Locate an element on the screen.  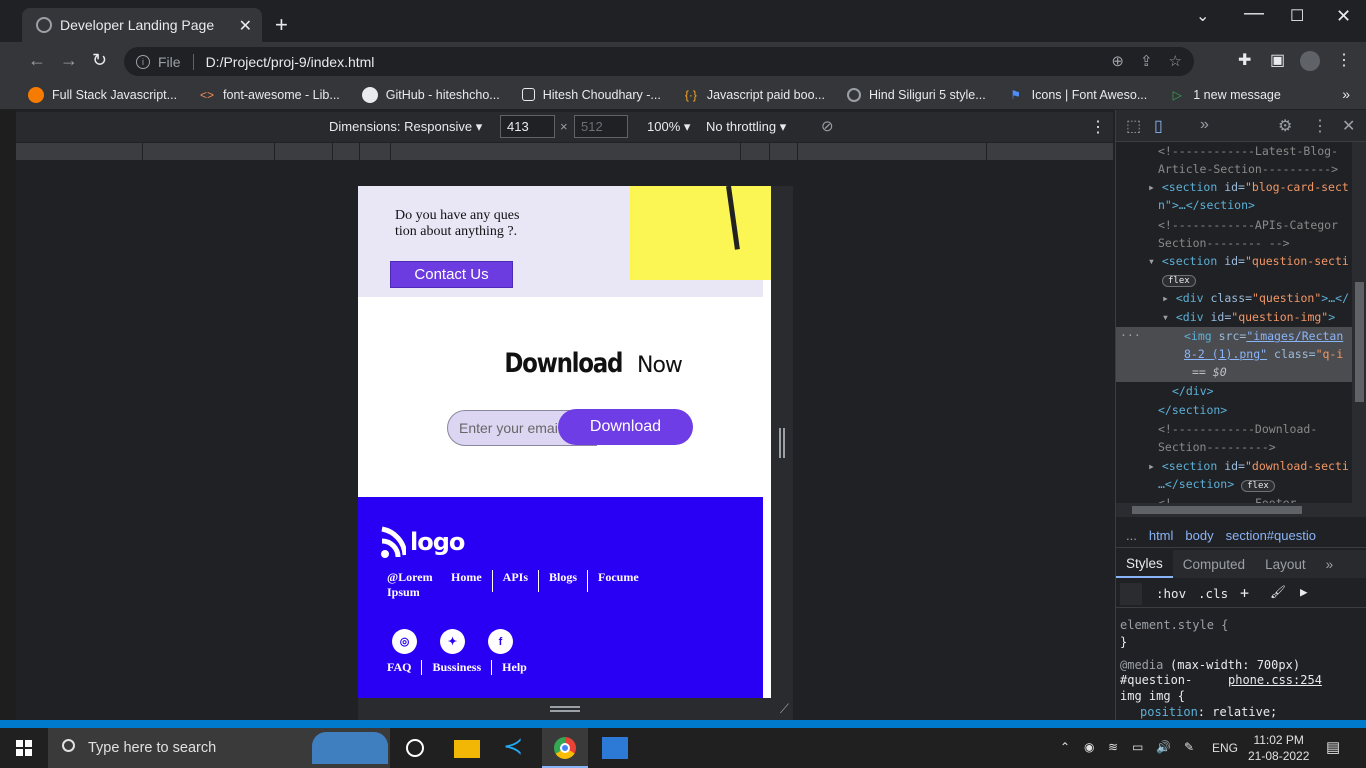
flex-badge: flex is located at coordinates (1258, 486).